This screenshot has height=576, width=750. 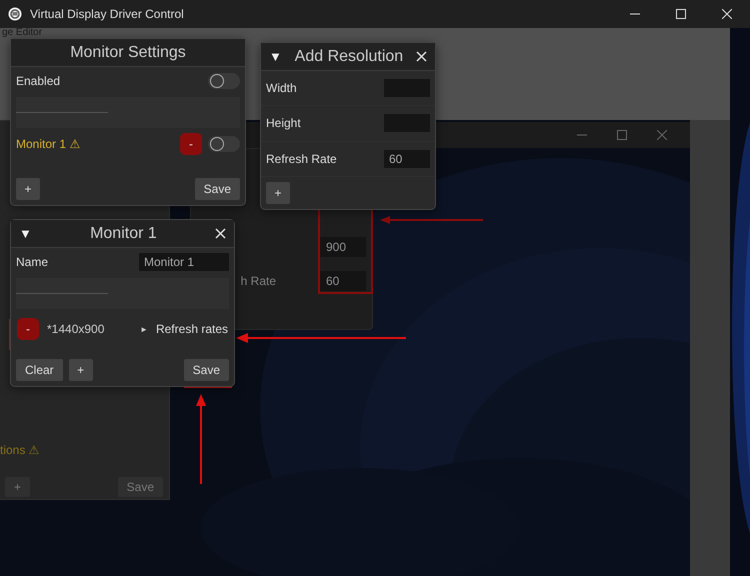 I want to click on maximize-icon, so click(x=681, y=14).